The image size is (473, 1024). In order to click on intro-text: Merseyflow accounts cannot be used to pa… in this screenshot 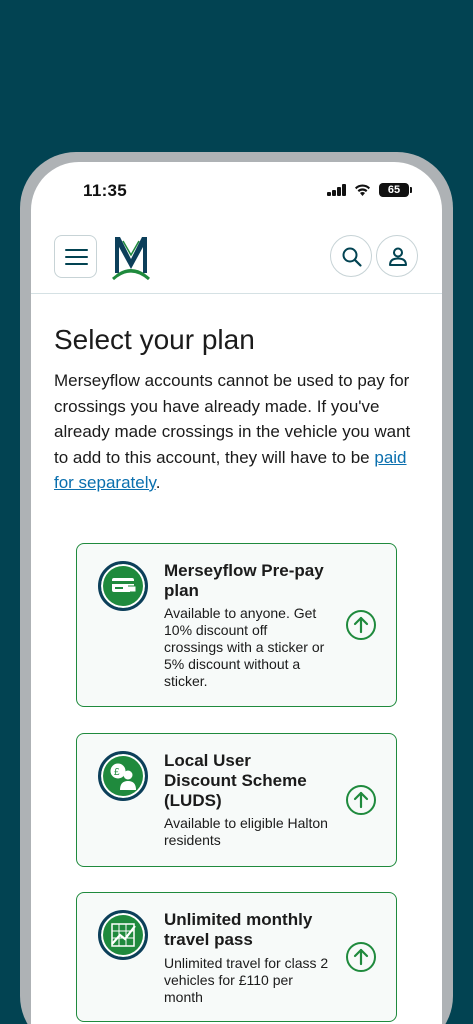, I will do `click(232, 419)`.